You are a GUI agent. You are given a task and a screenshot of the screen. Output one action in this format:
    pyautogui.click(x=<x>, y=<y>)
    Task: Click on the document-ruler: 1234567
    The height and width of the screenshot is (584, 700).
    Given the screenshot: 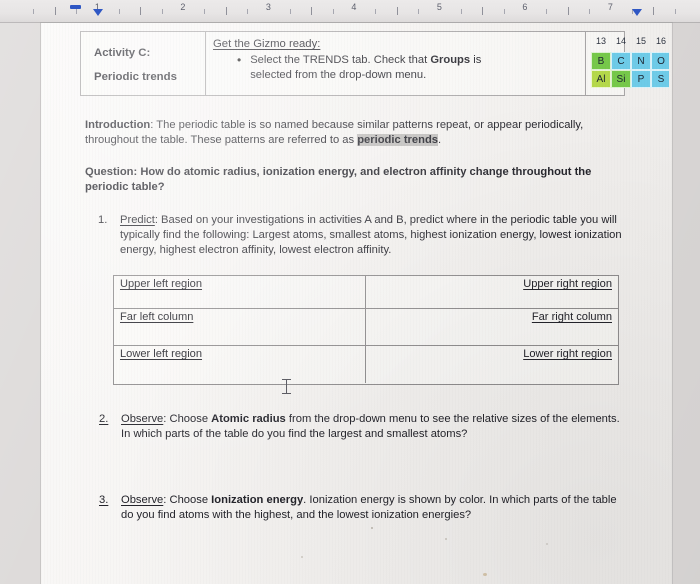 What is the action you would take?
    pyautogui.click(x=350, y=11)
    